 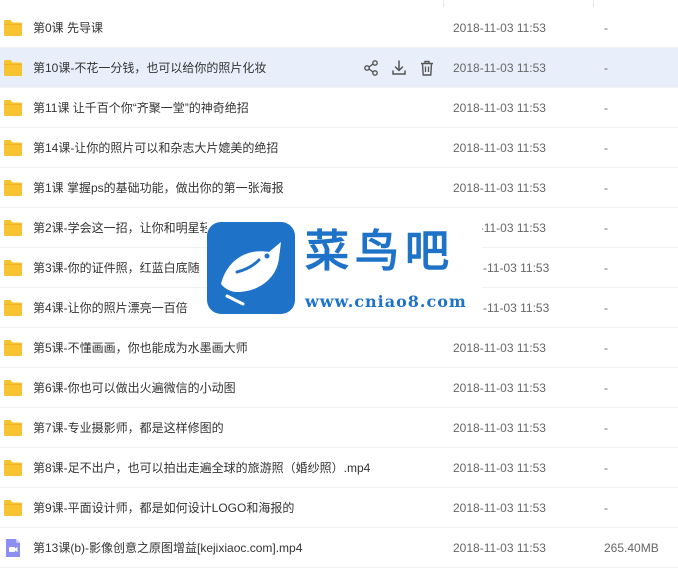 I want to click on file-row: 第10课-不花一分钱，也可以给你的照片化妆 2018-11-03 11:53 -, so click(x=339, y=68).